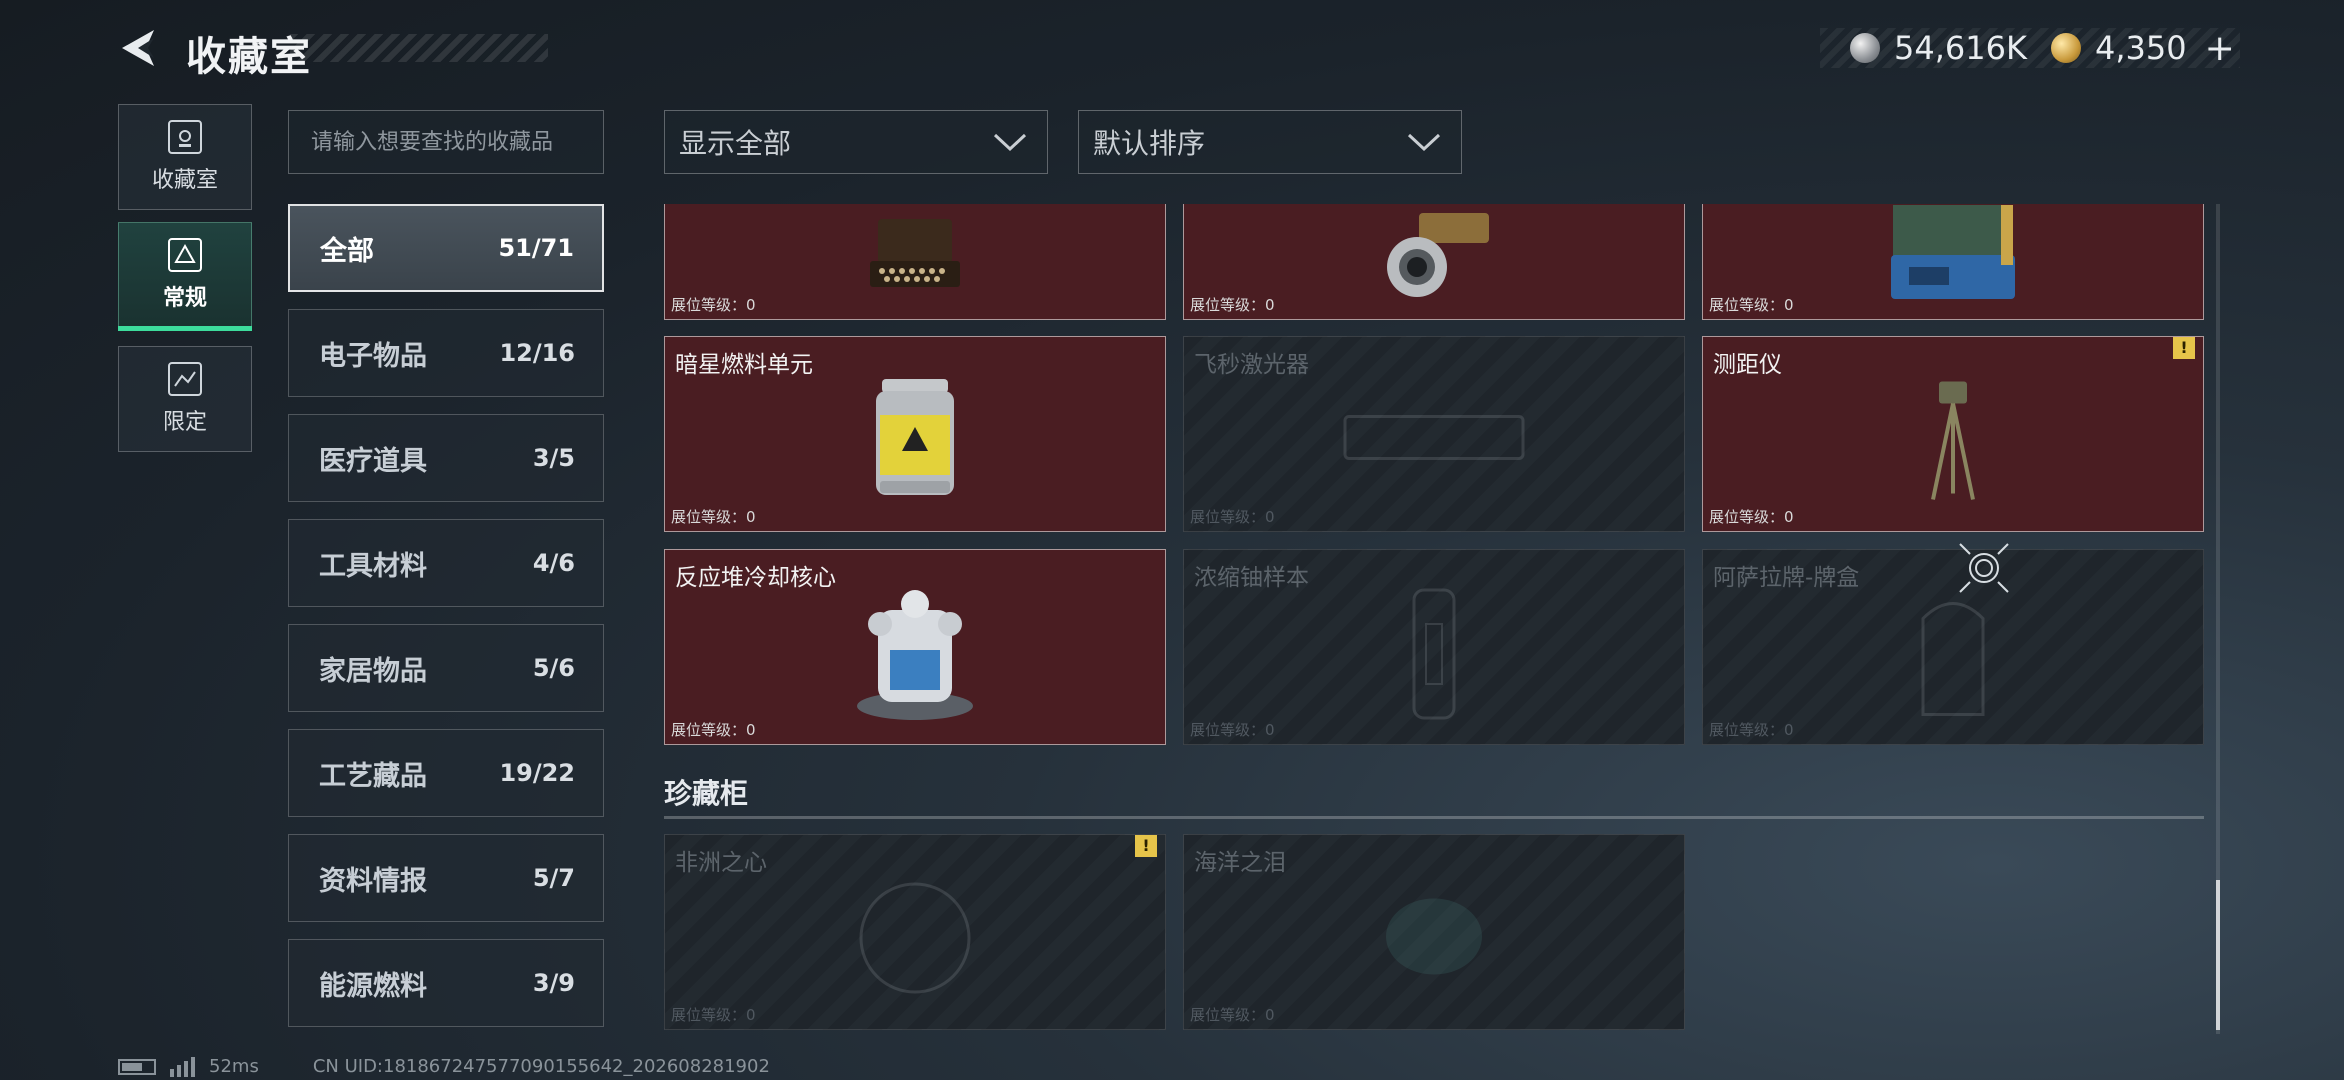 The height and width of the screenshot is (1080, 2344). I want to click on item-name: 测距仪, so click(1747, 365).